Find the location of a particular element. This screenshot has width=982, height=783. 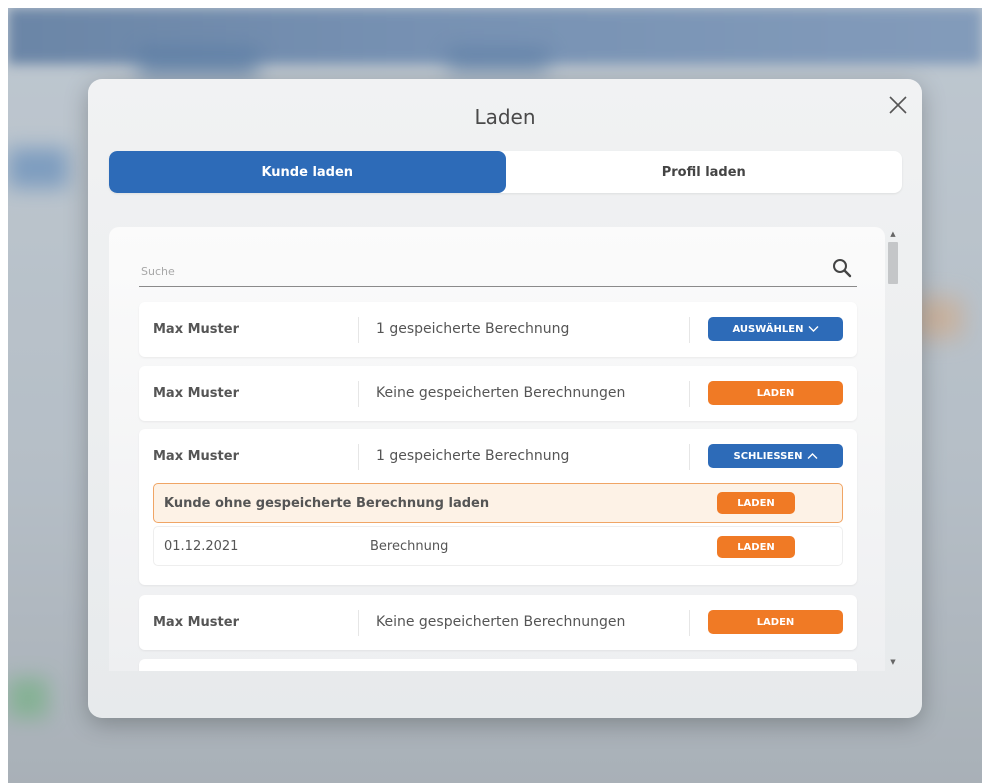

select-button-label: AUSWÄHLEN is located at coordinates (768, 329).